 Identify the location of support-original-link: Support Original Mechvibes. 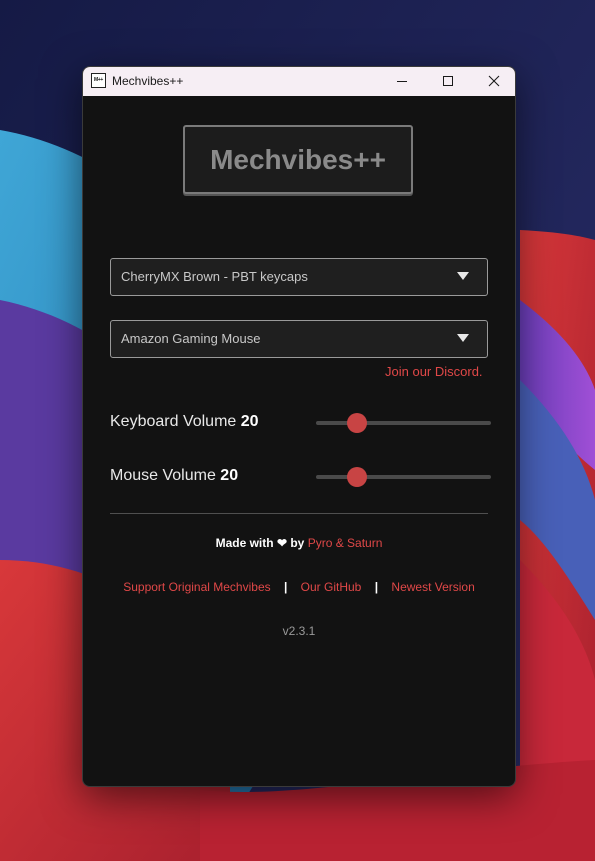
(196, 587).